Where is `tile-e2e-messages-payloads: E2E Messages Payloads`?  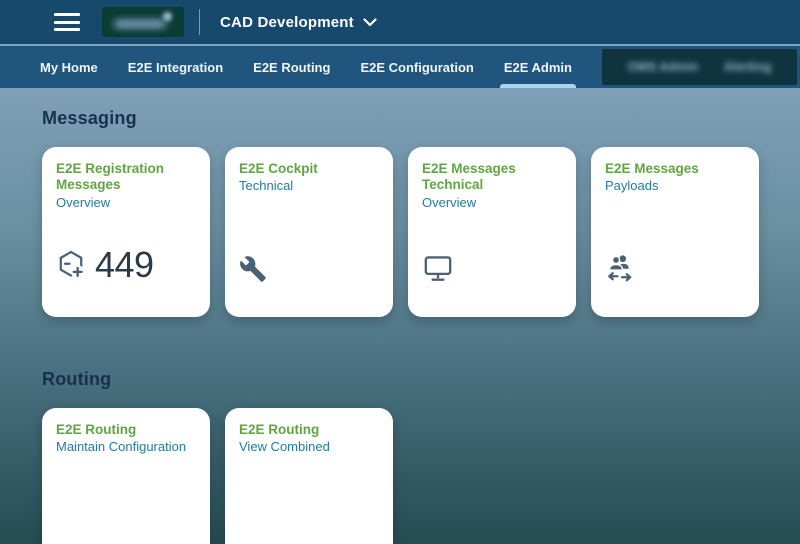
tile-e2e-messages-payloads: E2E Messages Payloads is located at coordinates (675, 232).